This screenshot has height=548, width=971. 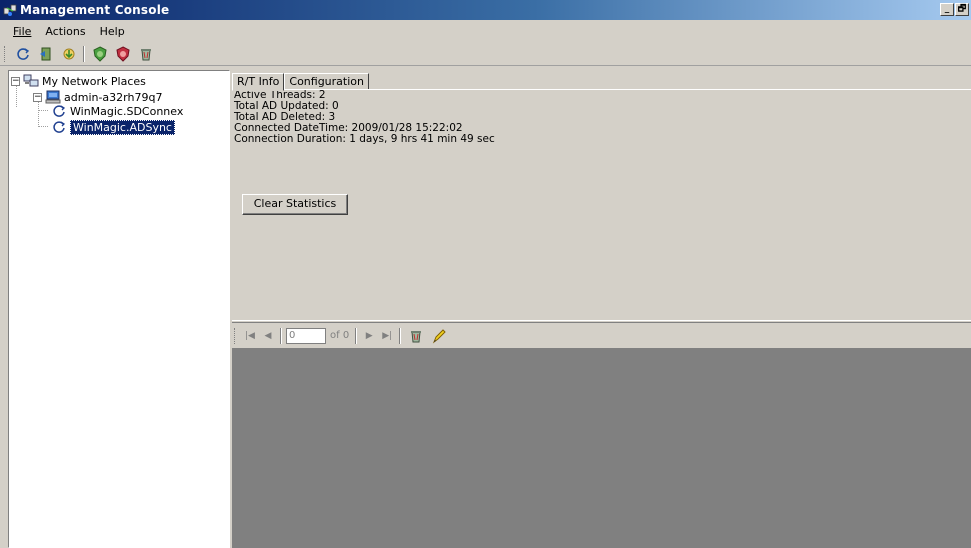 What do you see at coordinates (369, 336) in the screenshot?
I see `next-record-button: ▶` at bounding box center [369, 336].